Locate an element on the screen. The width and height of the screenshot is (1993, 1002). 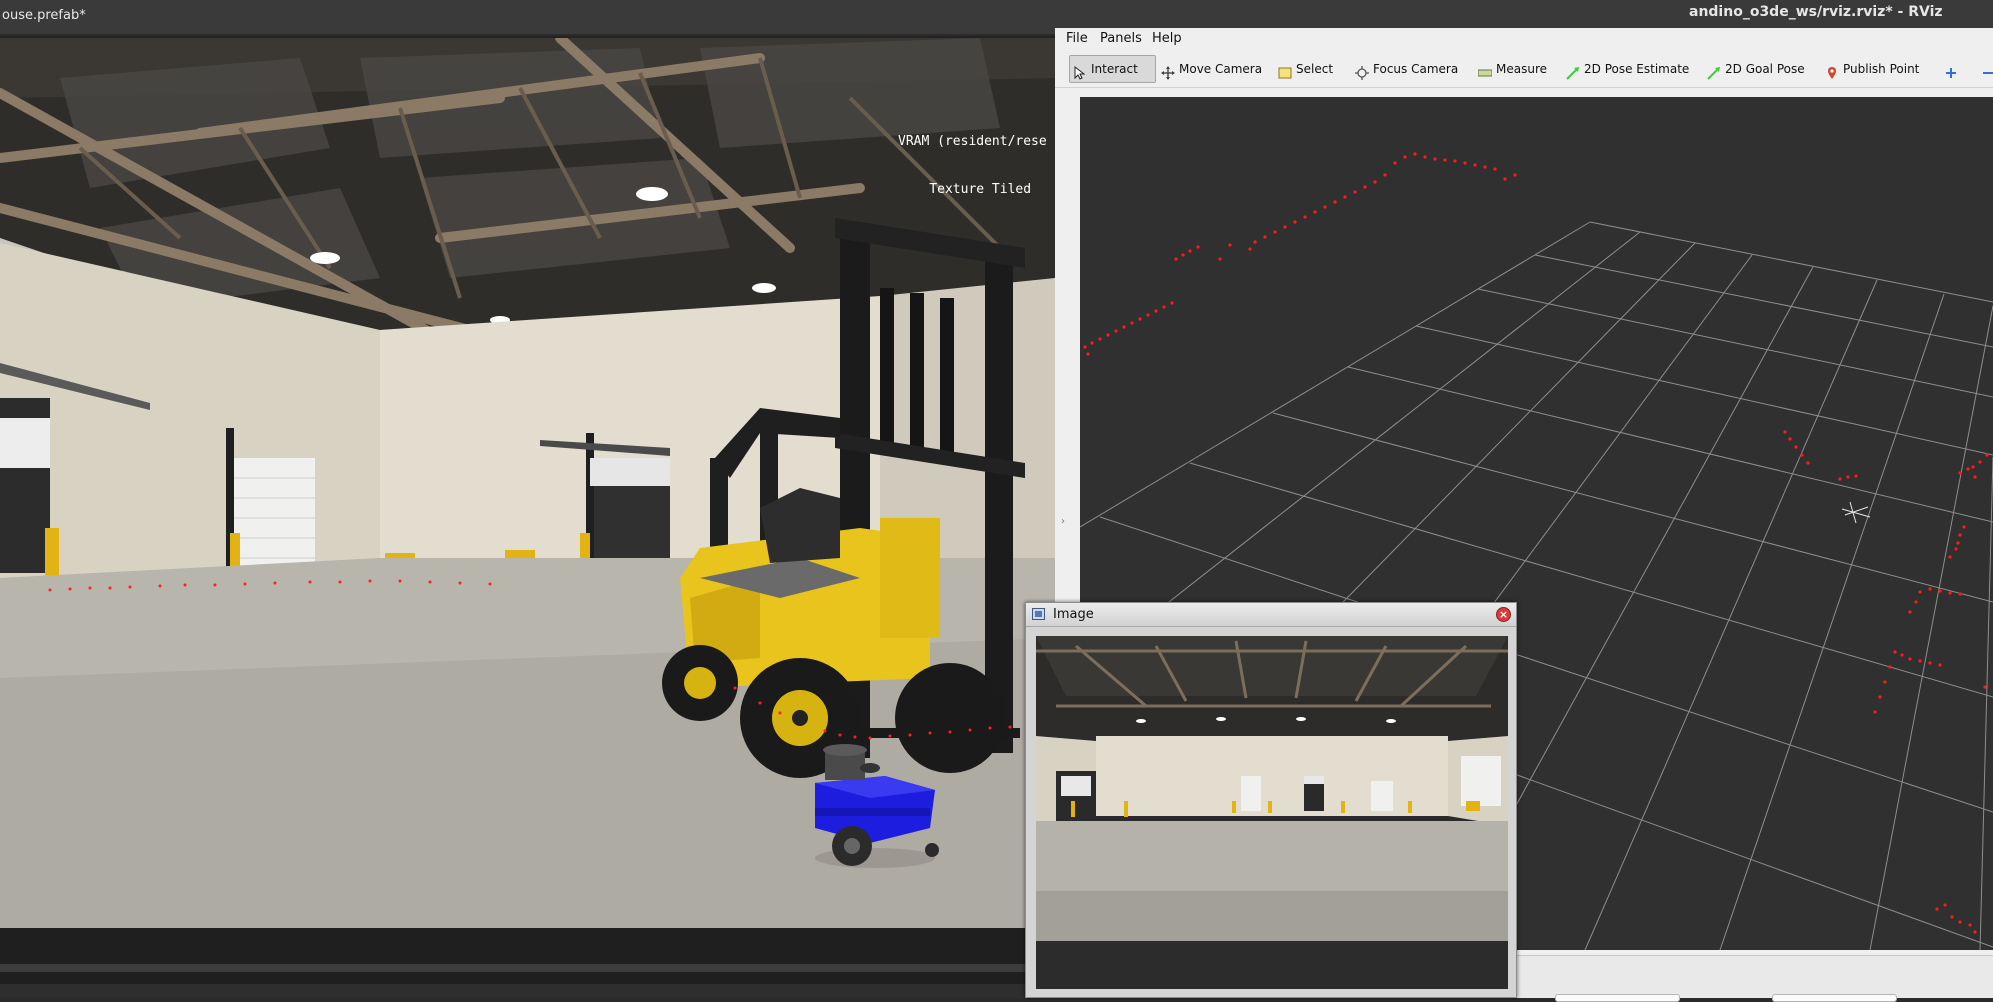
tool-2d-goal-pose-label: 2D Goal Pose is located at coordinates (1765, 69).